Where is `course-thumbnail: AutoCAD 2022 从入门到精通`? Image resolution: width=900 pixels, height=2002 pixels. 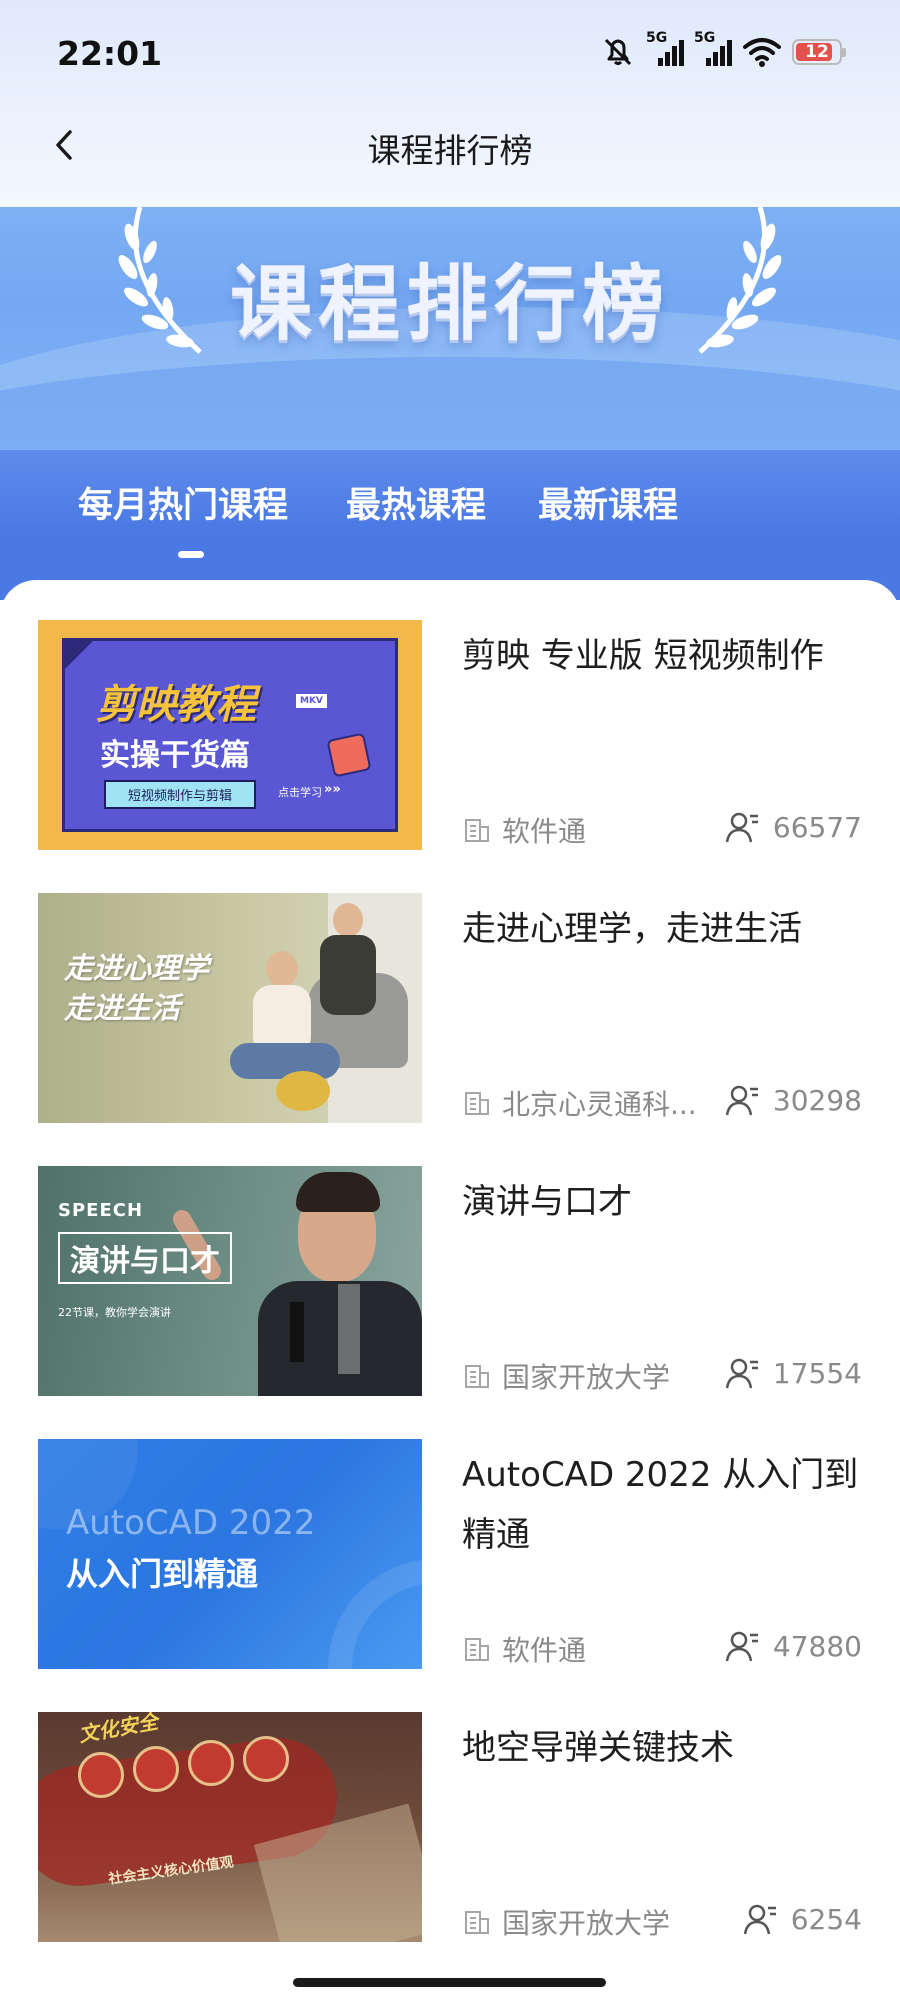
course-thumbnail: AutoCAD 2022 从入门到精通 is located at coordinates (230, 1554).